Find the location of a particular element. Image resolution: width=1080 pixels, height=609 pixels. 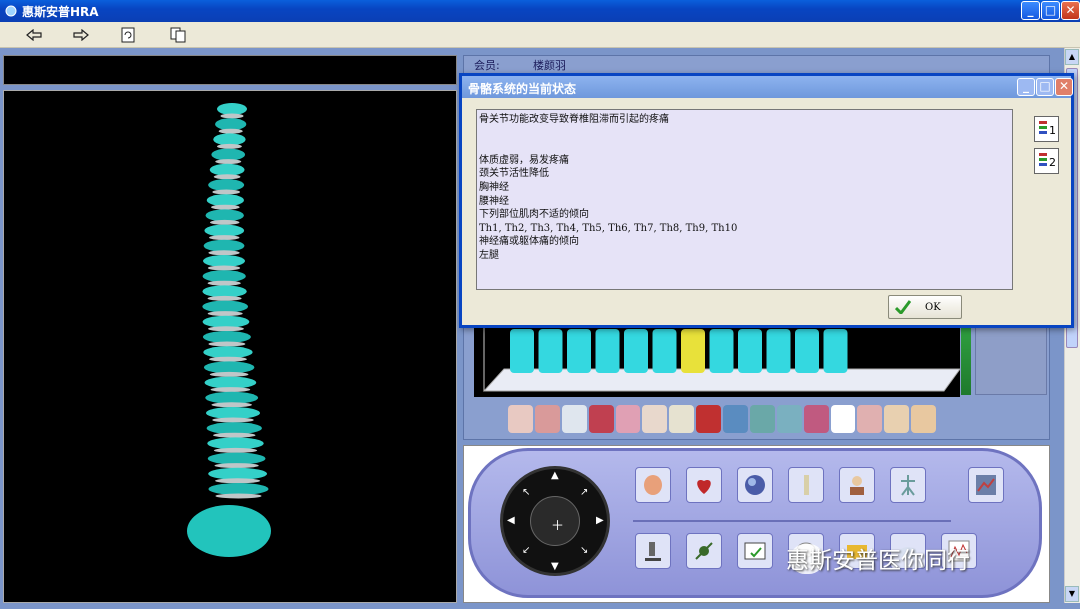

ok-button: OK is located at coordinates (925, 307).